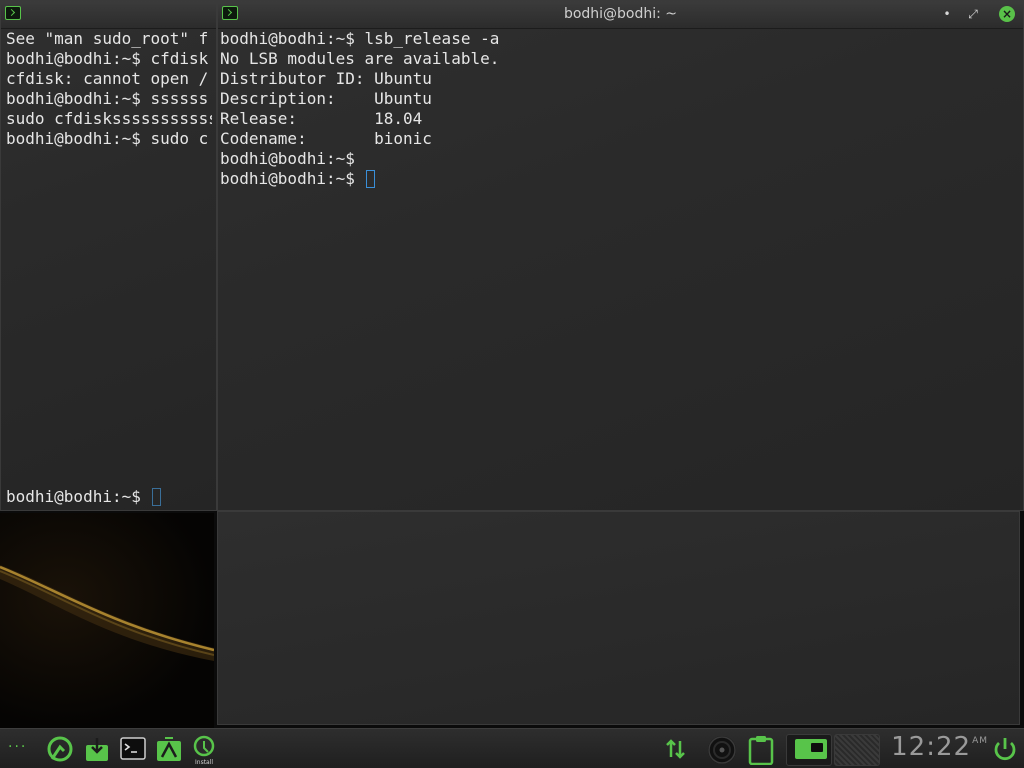  I want to click on terminal-line: Description: Ubuntu, so click(326, 98).